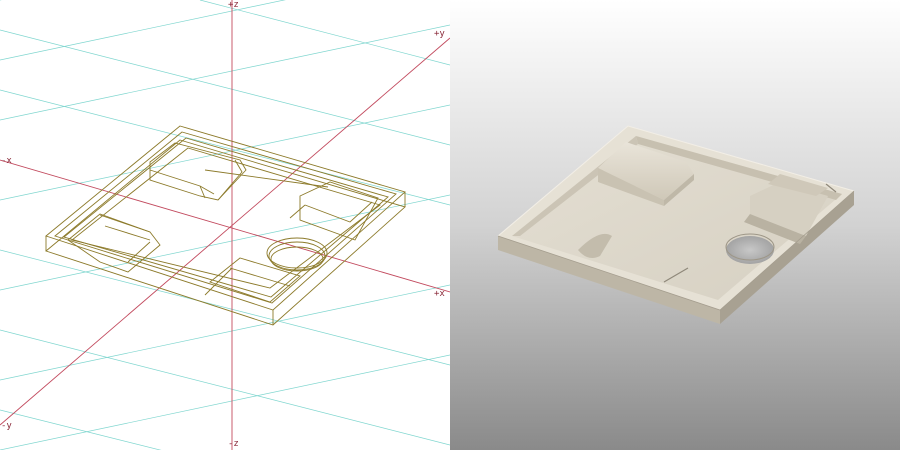  What do you see at coordinates (6, 161) in the screenshot?
I see `axis-label-neg-x: -x` at bounding box center [6, 161].